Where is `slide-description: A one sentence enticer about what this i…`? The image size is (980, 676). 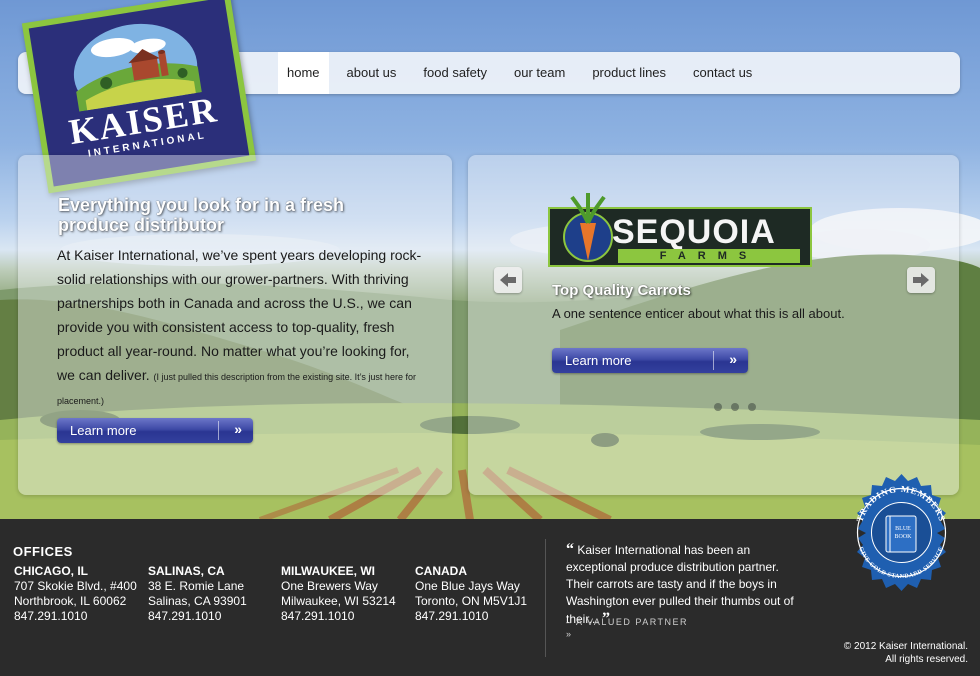 slide-description: A one sentence enticer about what this i… is located at coordinates (698, 313).